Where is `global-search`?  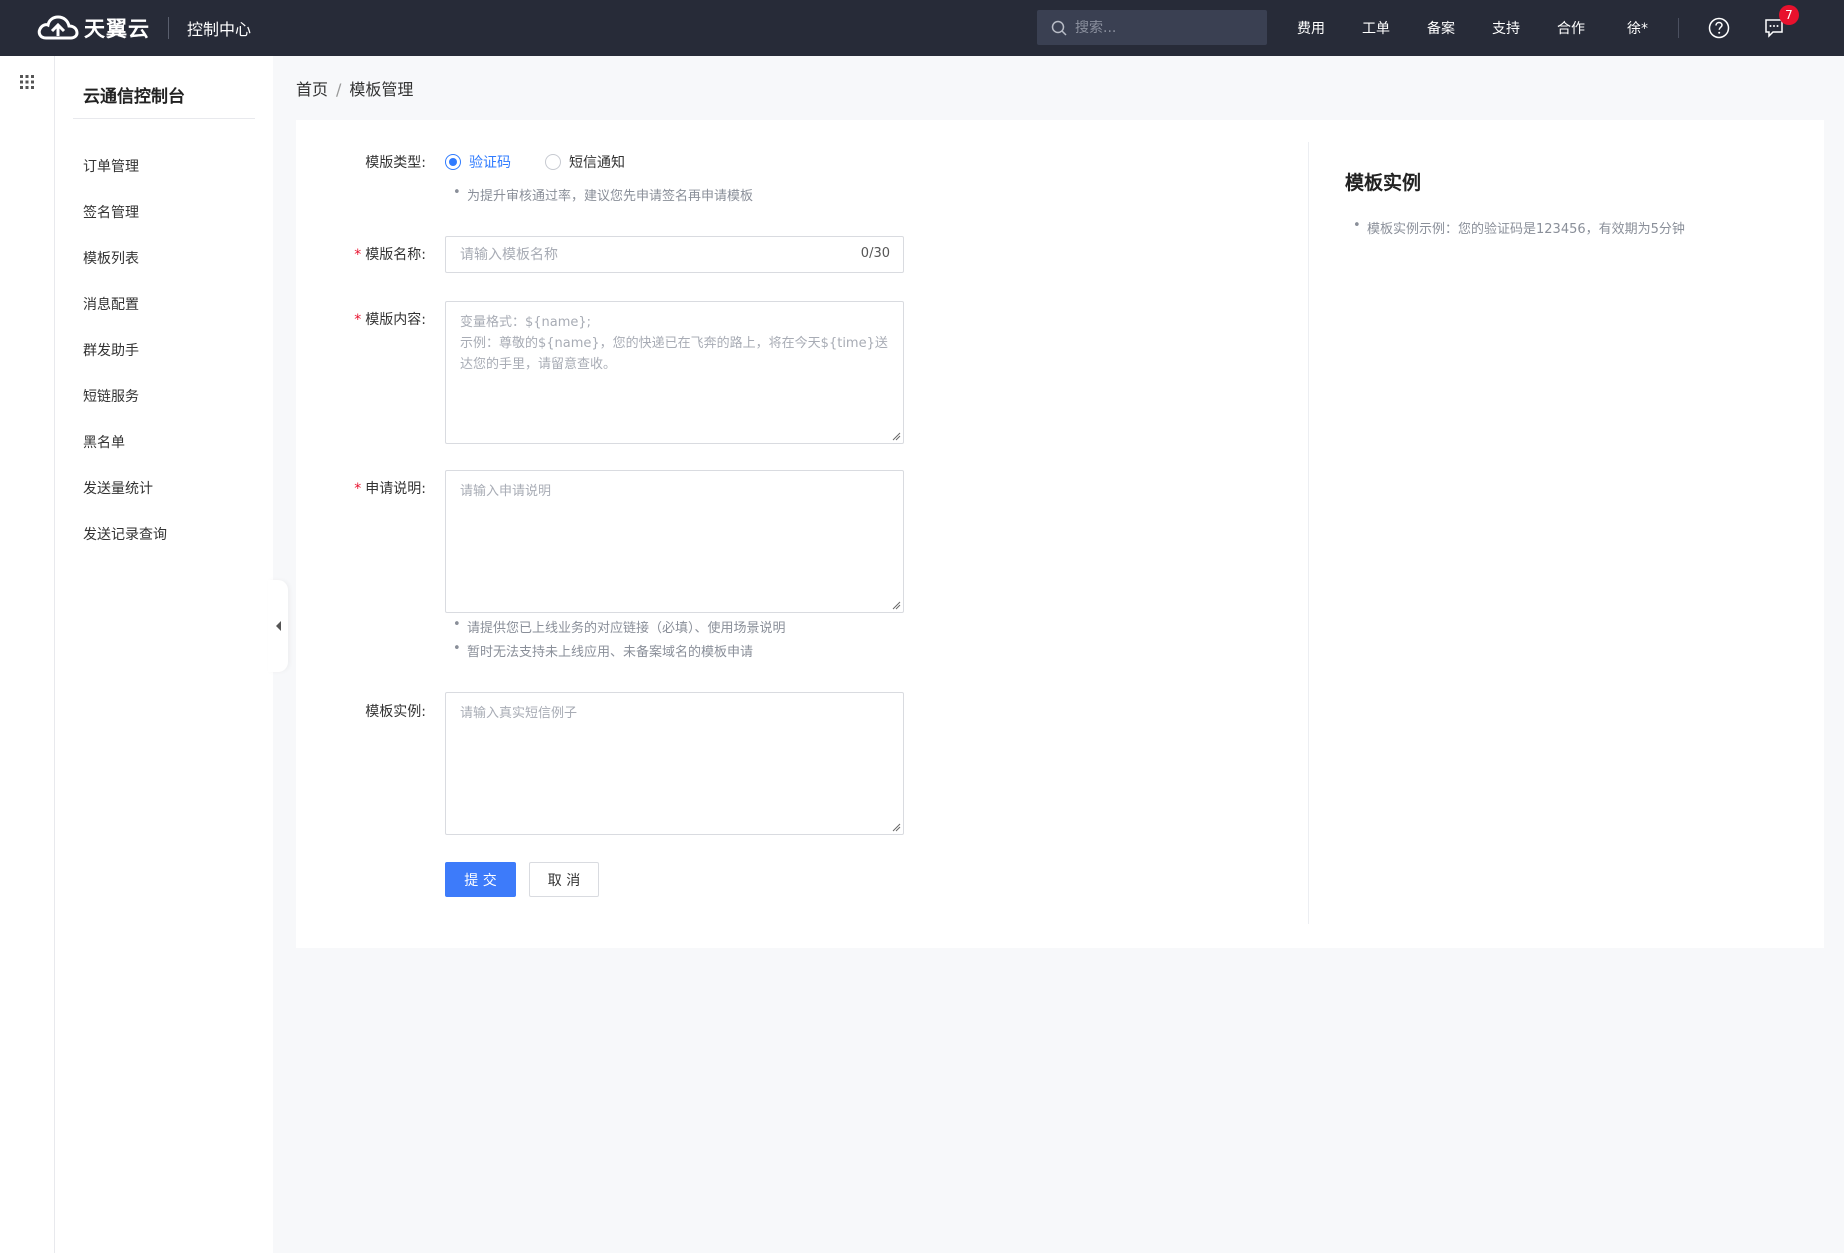 global-search is located at coordinates (1152, 27).